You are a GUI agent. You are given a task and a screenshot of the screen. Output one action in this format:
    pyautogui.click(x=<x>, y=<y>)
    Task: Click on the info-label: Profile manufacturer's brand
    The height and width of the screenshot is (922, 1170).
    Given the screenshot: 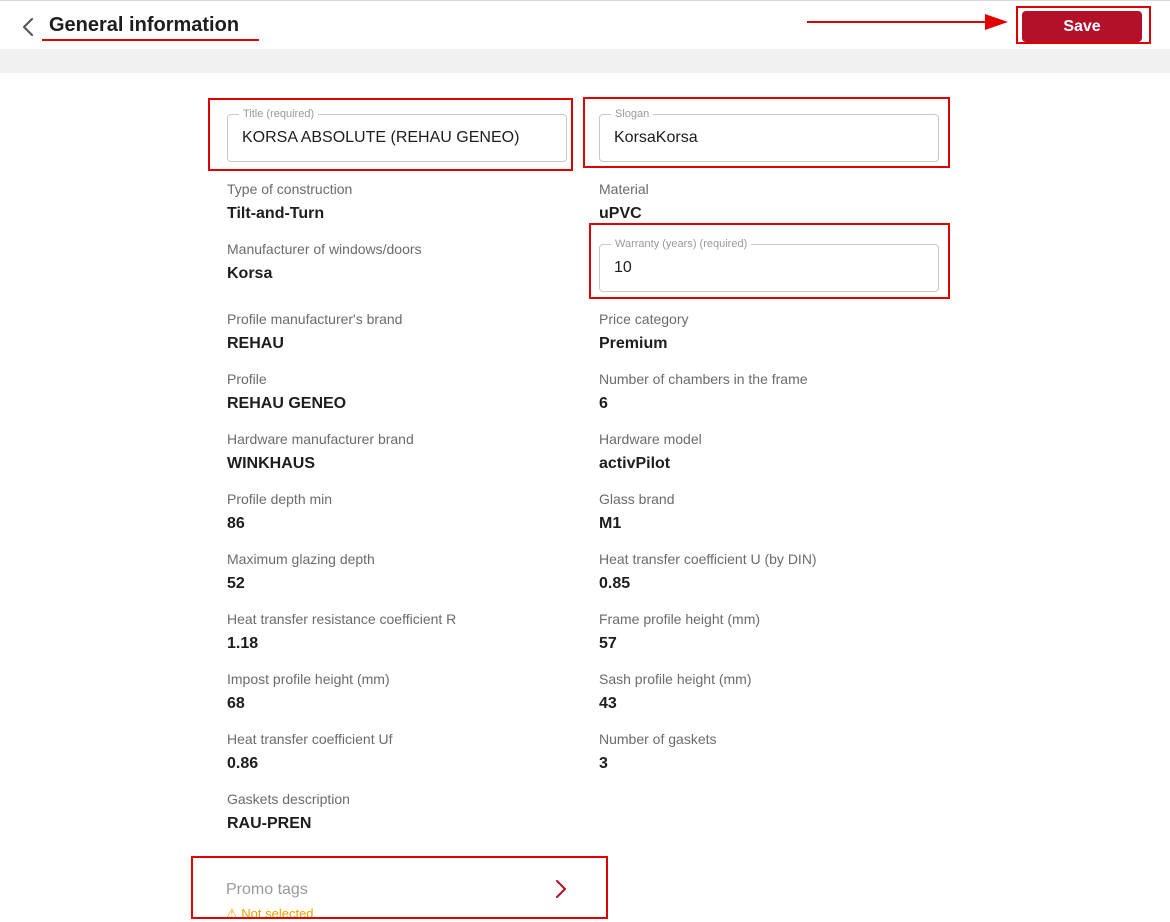 What is the action you would take?
    pyautogui.click(x=315, y=319)
    